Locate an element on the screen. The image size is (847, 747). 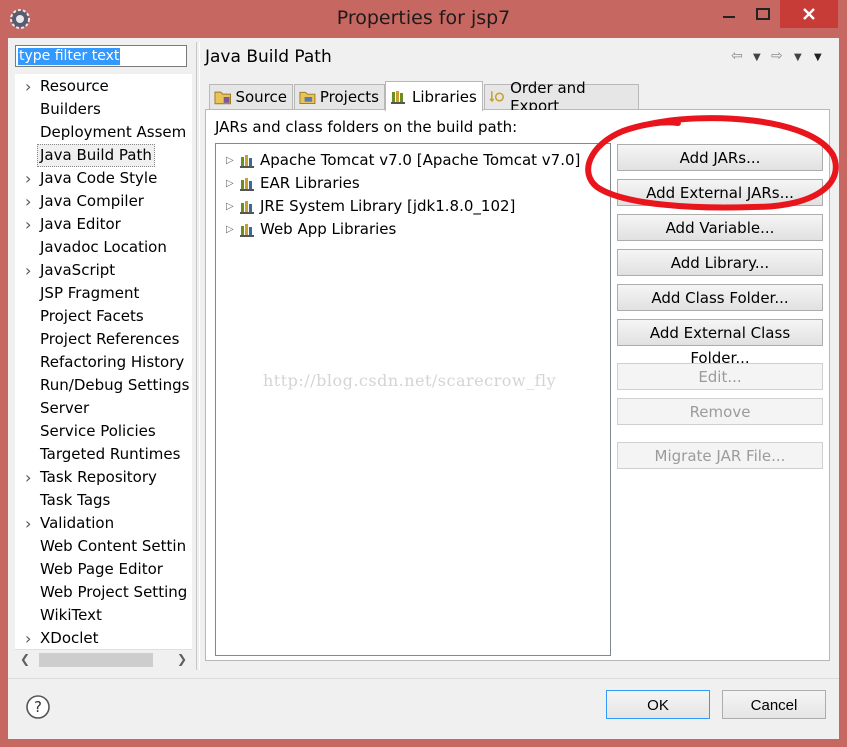
sidebar-item: Java Build Path is located at coordinates (103, 155).